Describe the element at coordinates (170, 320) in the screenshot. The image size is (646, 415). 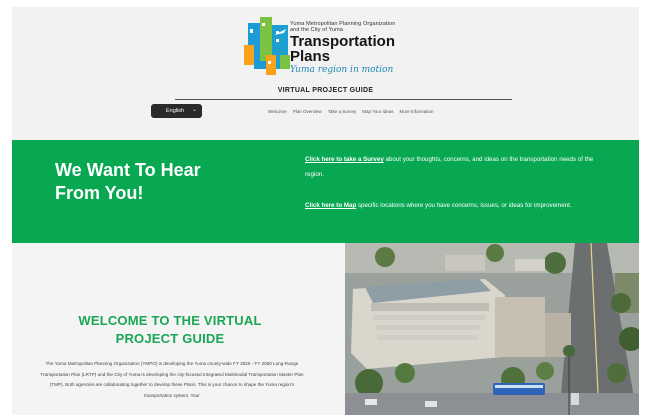
I see `welcome-title-line1: WELCOME TO THE VIRTUAL` at that location.